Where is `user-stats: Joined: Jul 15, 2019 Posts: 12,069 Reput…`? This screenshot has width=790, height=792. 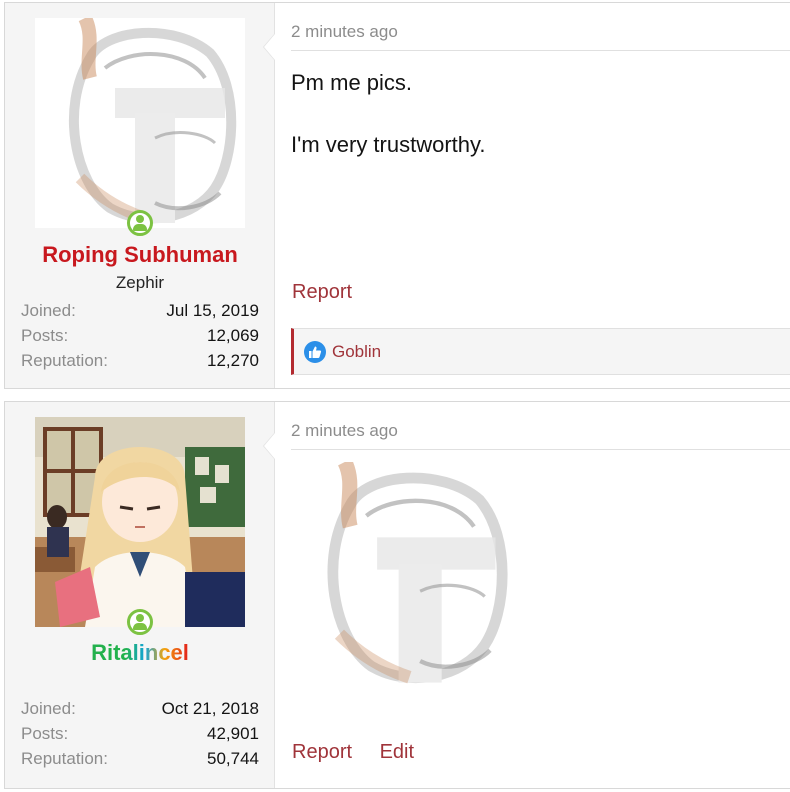 user-stats: Joined: Jul 15, 2019 Posts: 12,069 Reput… is located at coordinates (140, 338).